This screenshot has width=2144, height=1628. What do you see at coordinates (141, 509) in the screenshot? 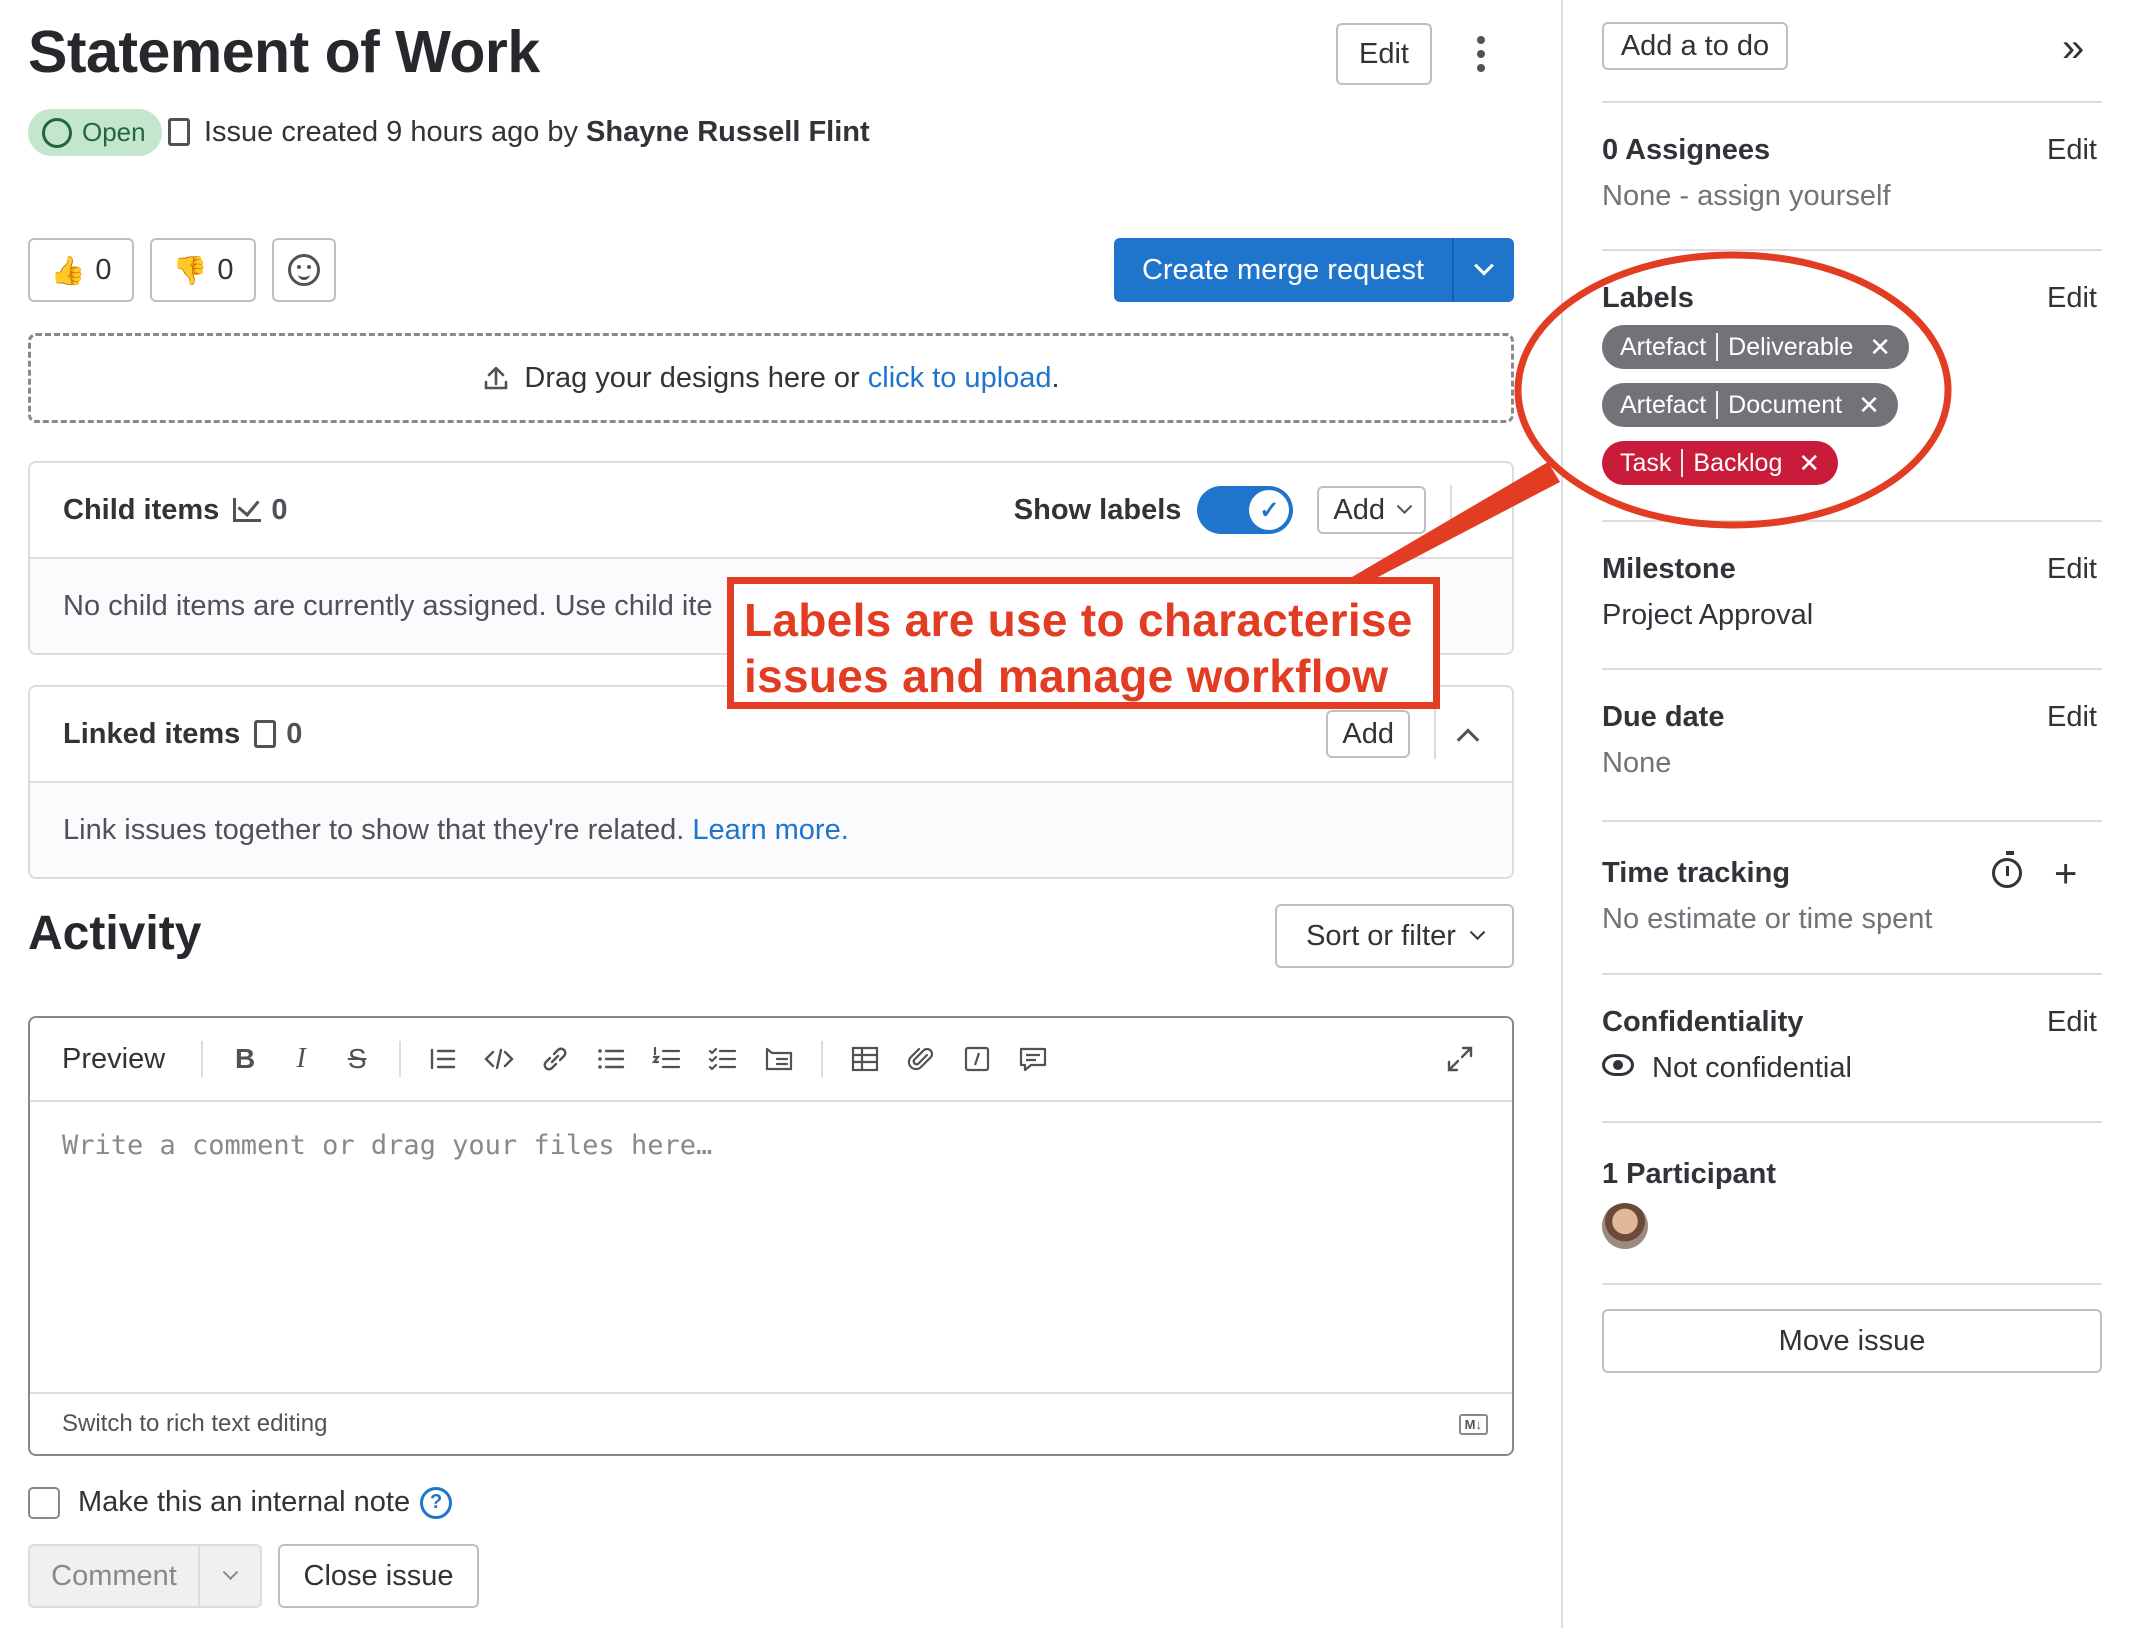
I see `child-items-title: Child items` at bounding box center [141, 509].